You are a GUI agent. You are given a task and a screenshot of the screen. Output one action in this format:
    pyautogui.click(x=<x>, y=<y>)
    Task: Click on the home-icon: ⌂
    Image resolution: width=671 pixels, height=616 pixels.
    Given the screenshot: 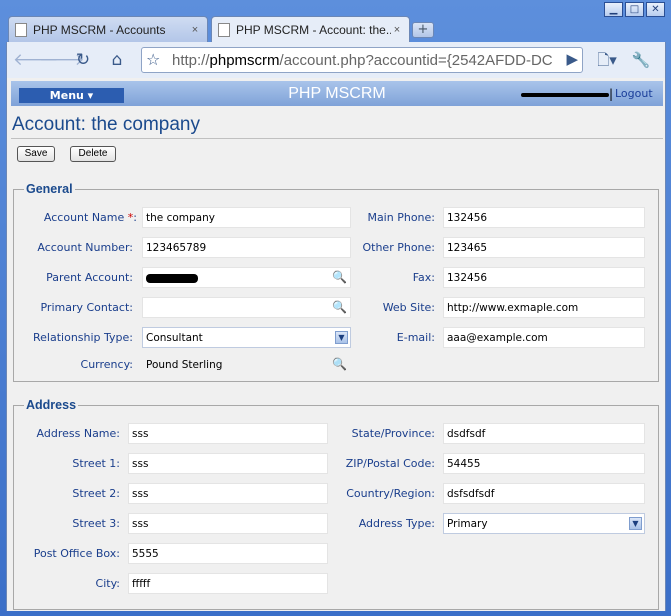 What is the action you would take?
    pyautogui.click(x=117, y=60)
    